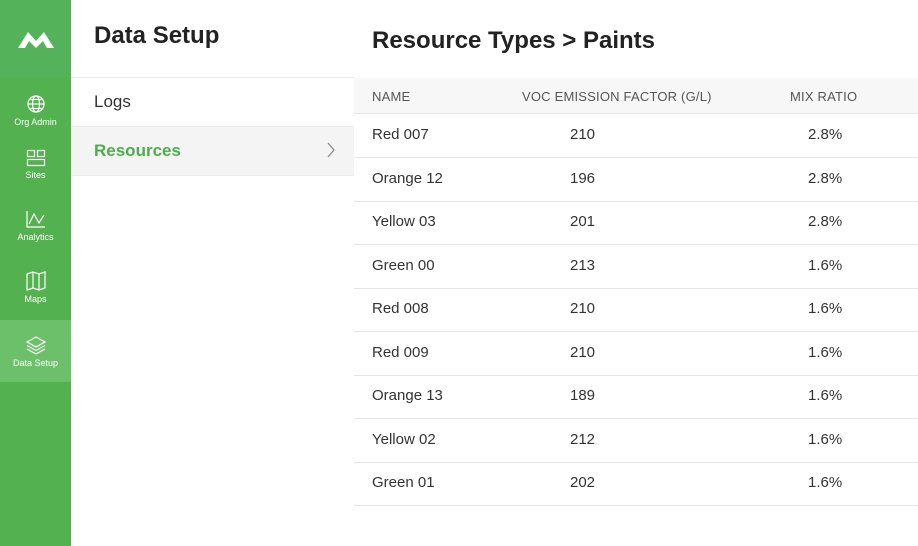 The image size is (918, 546). What do you see at coordinates (583, 395) in the screenshot?
I see `cell-voc: 189` at bounding box center [583, 395].